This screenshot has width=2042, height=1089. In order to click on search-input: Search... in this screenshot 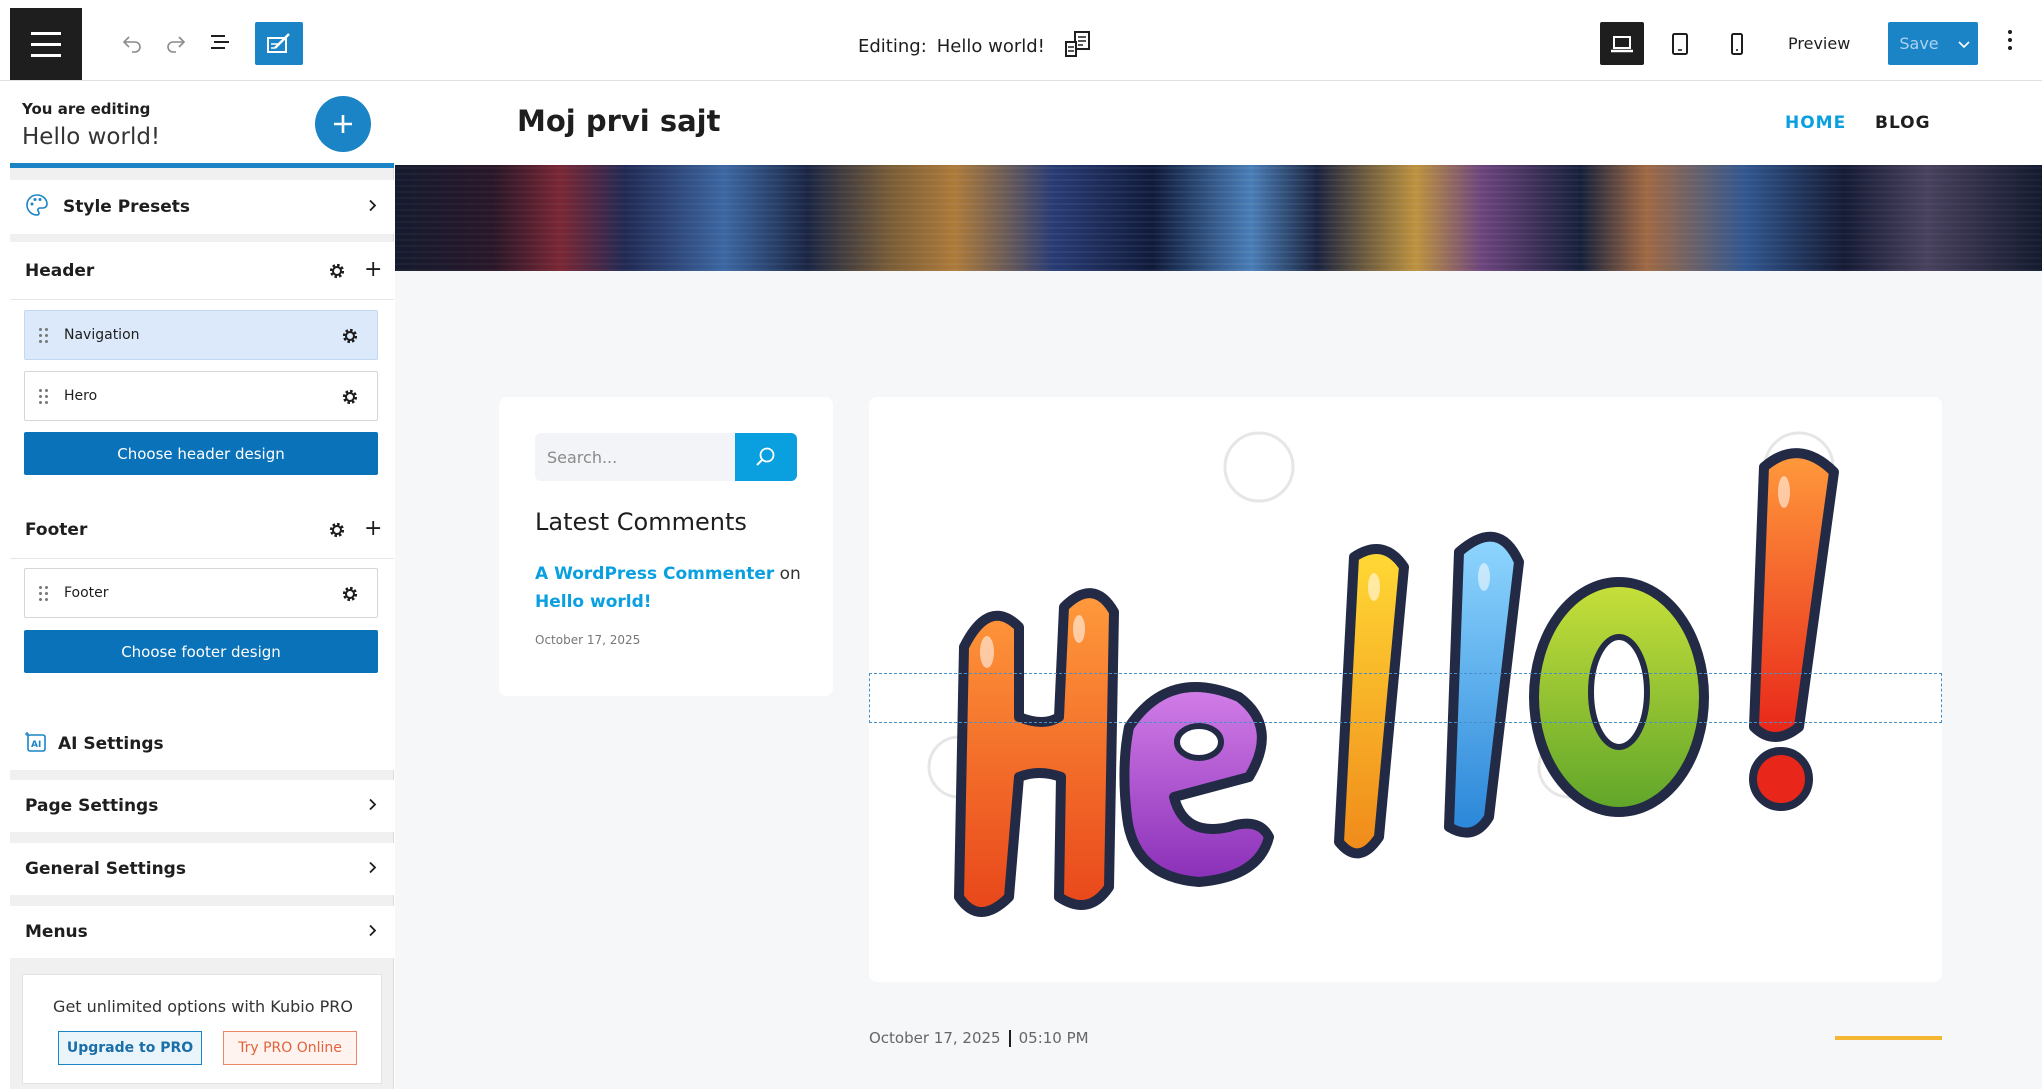, I will do `click(635, 457)`.